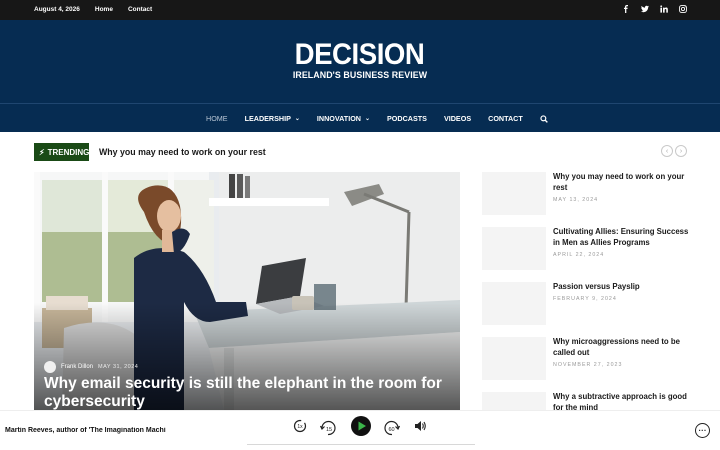 Image resolution: width=720 pixels, height=450 pixels. What do you see at coordinates (645, 9) in the screenshot?
I see `twitter-icon` at bounding box center [645, 9].